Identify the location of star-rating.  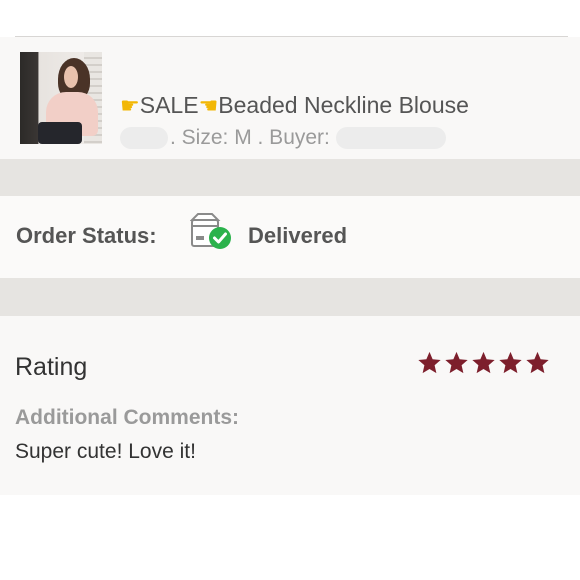
(483, 362).